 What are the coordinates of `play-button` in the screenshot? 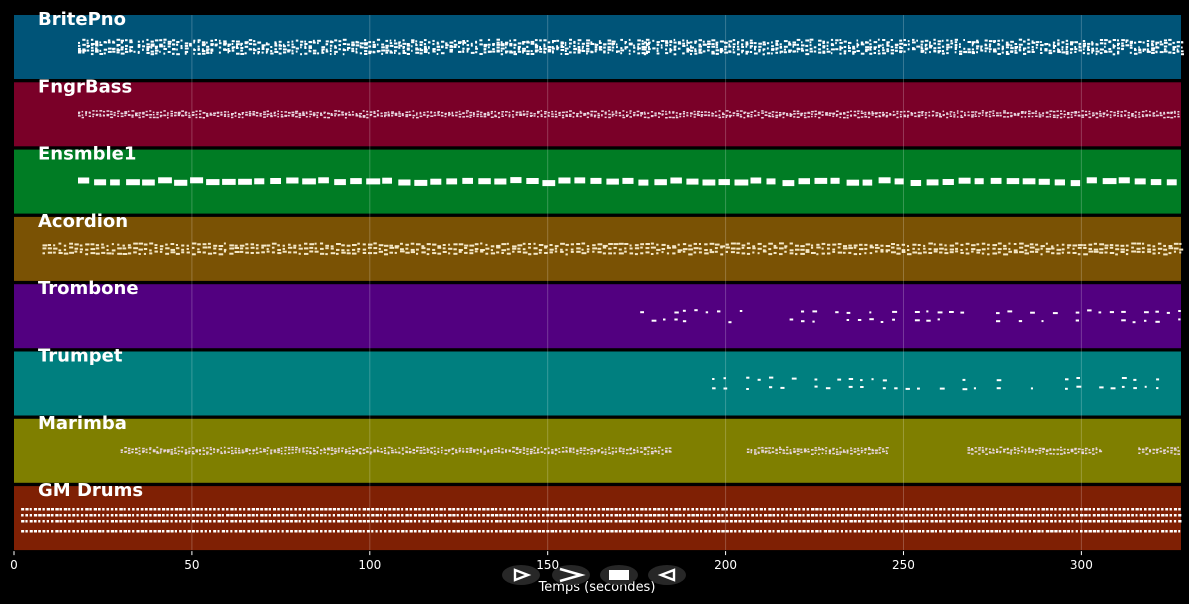 It's located at (521, 575).